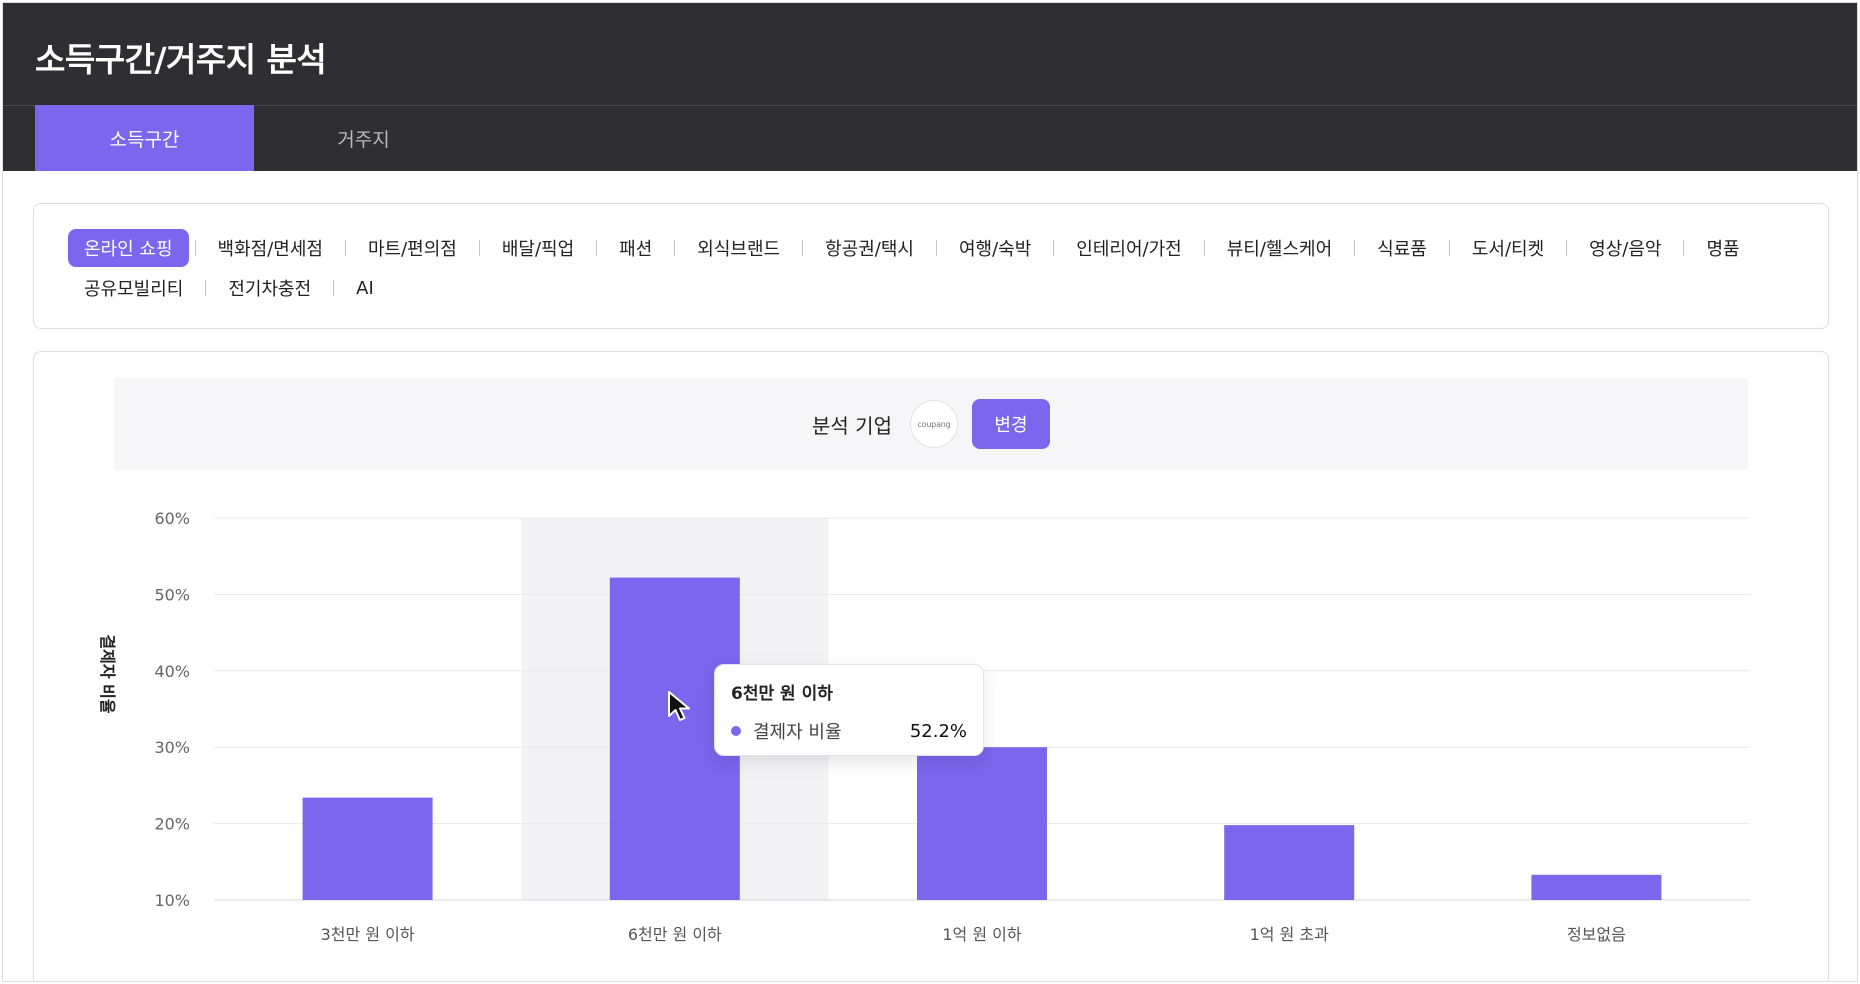  Describe the element at coordinates (938, 731) in the screenshot. I see `tooltip-value: 52.2%` at that location.